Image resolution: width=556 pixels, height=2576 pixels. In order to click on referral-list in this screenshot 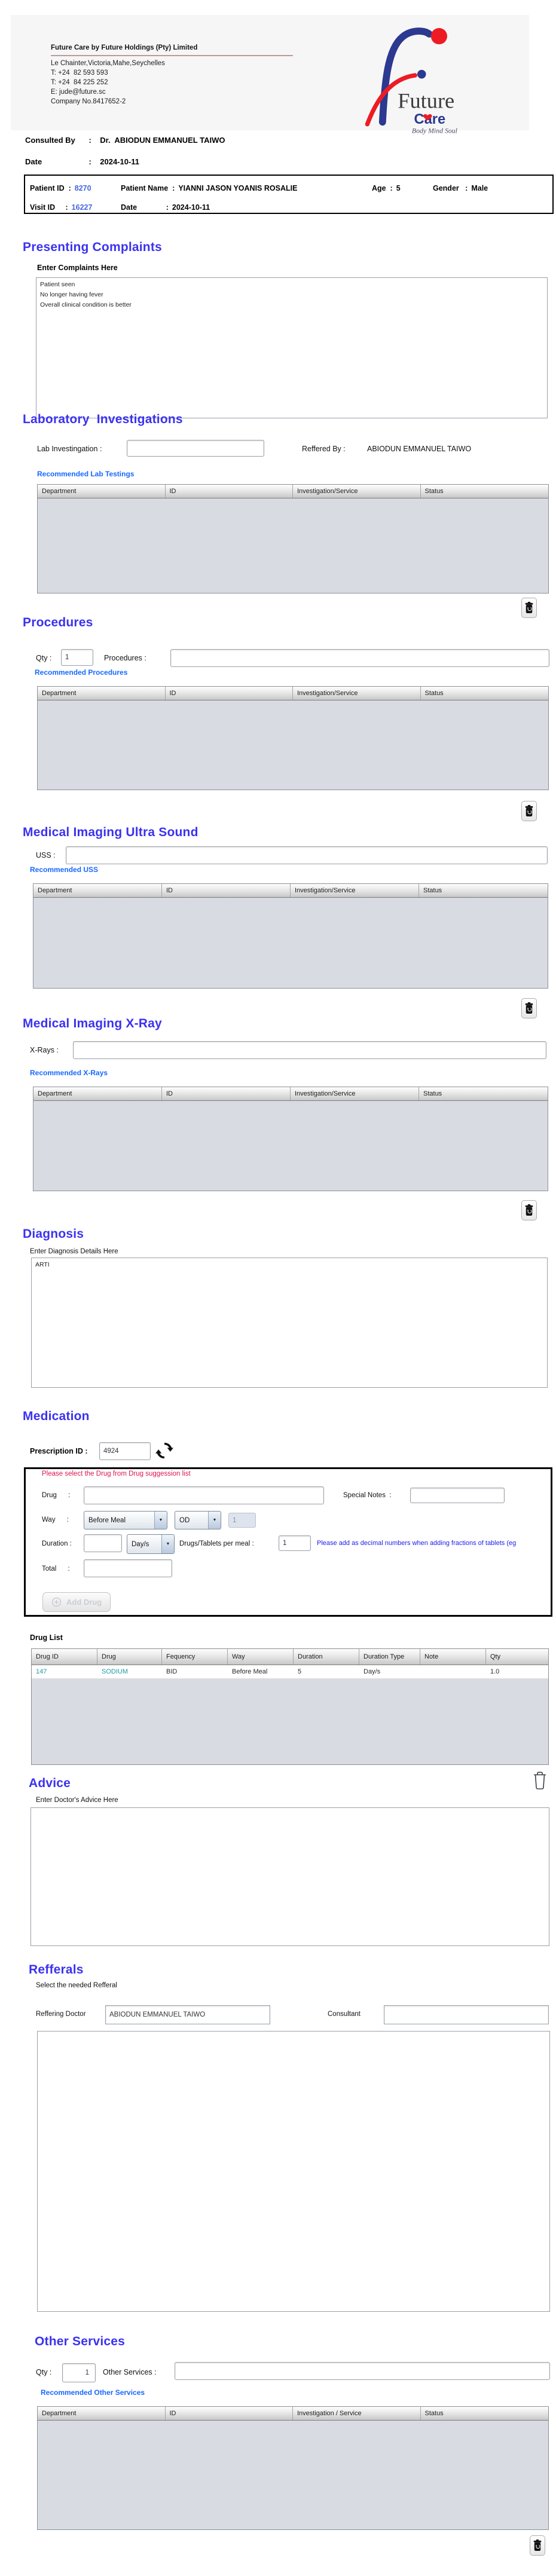, I will do `click(293, 2171)`.